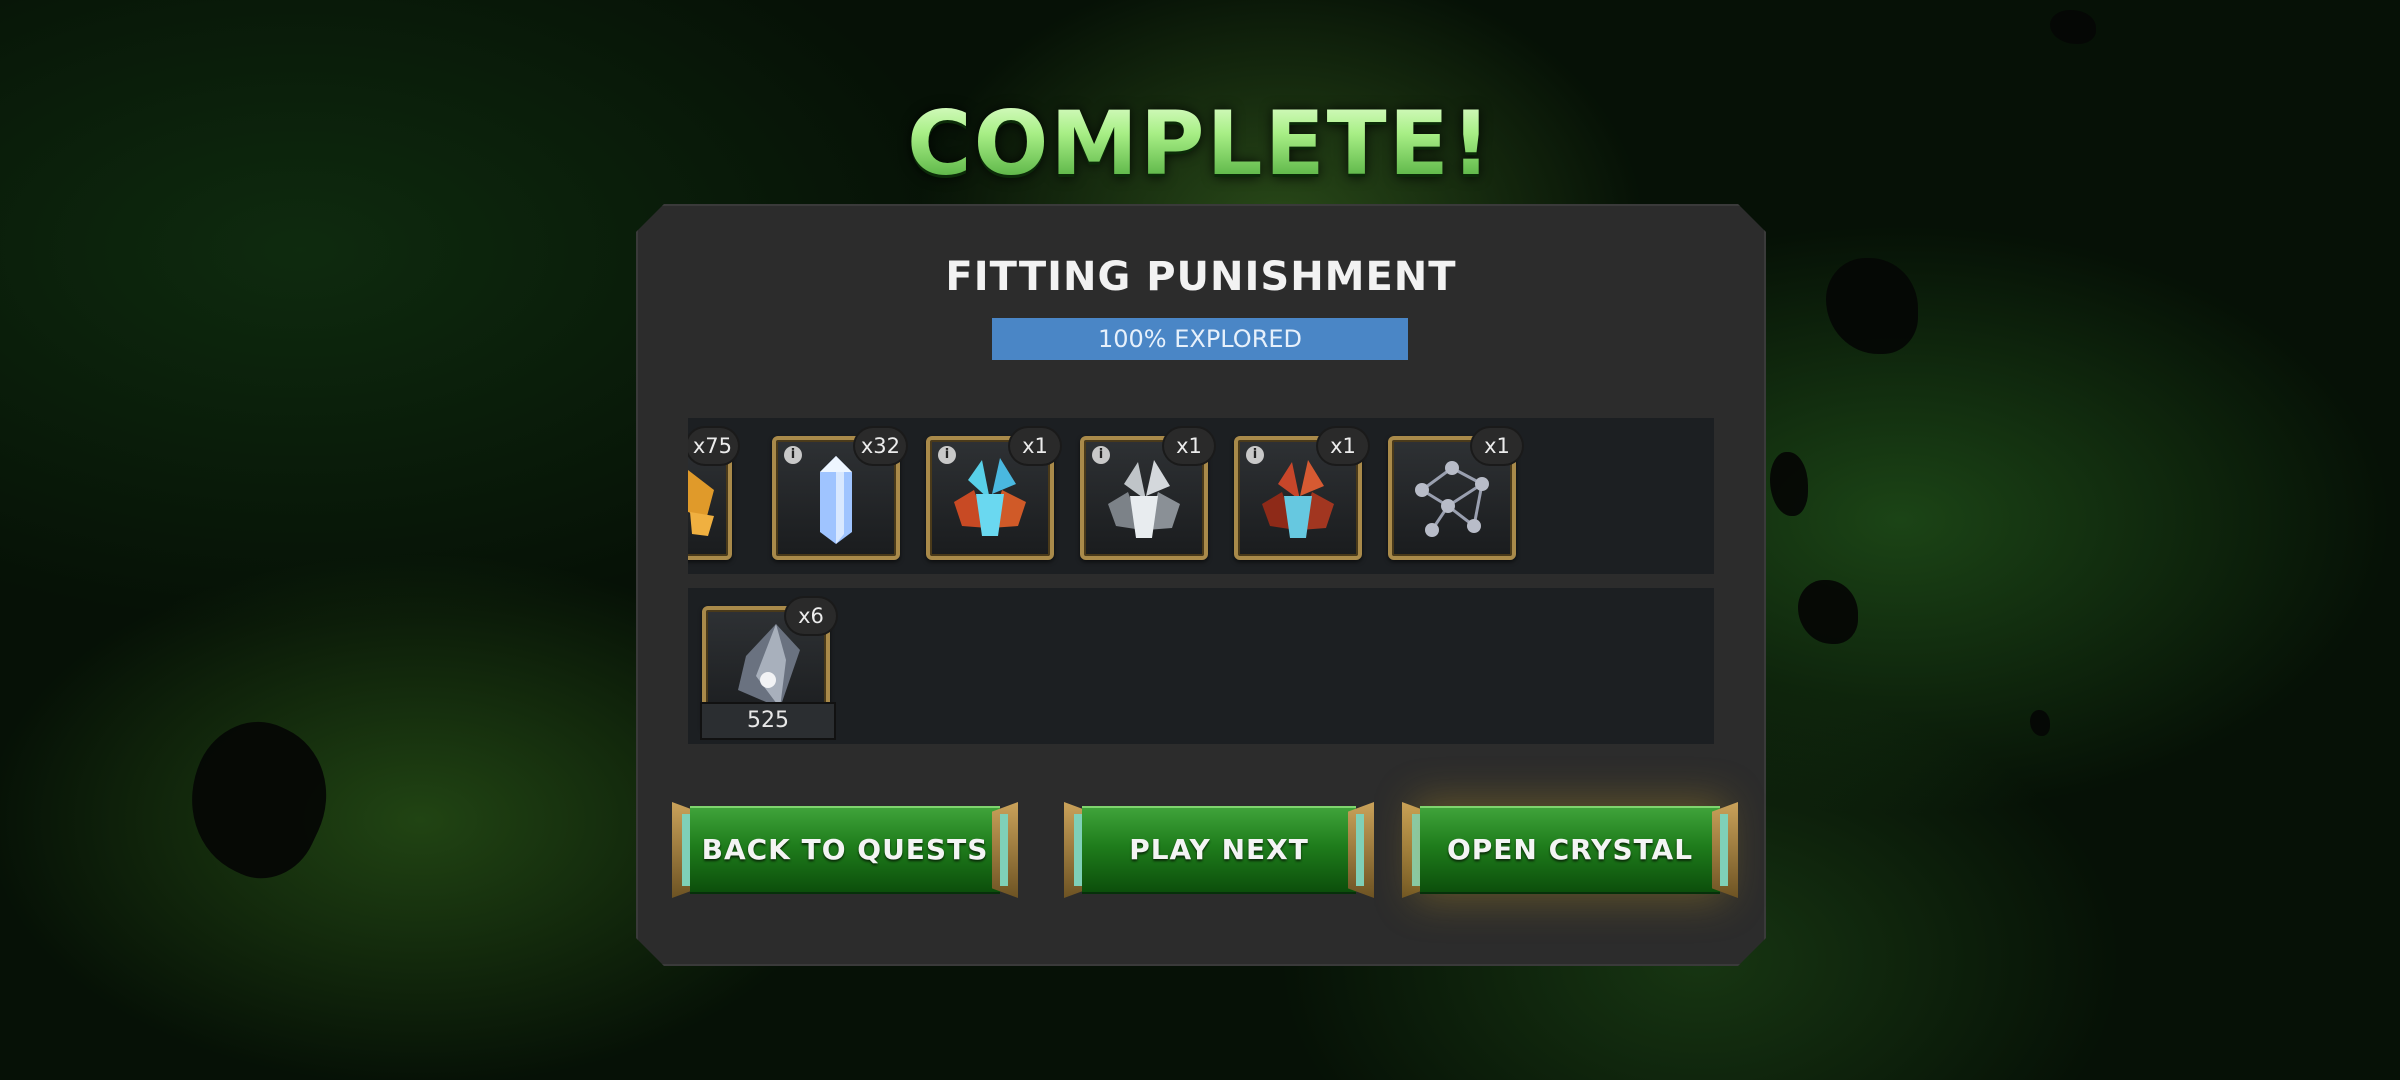  I want to click on silver-crystal-icon, so click(1144, 499).